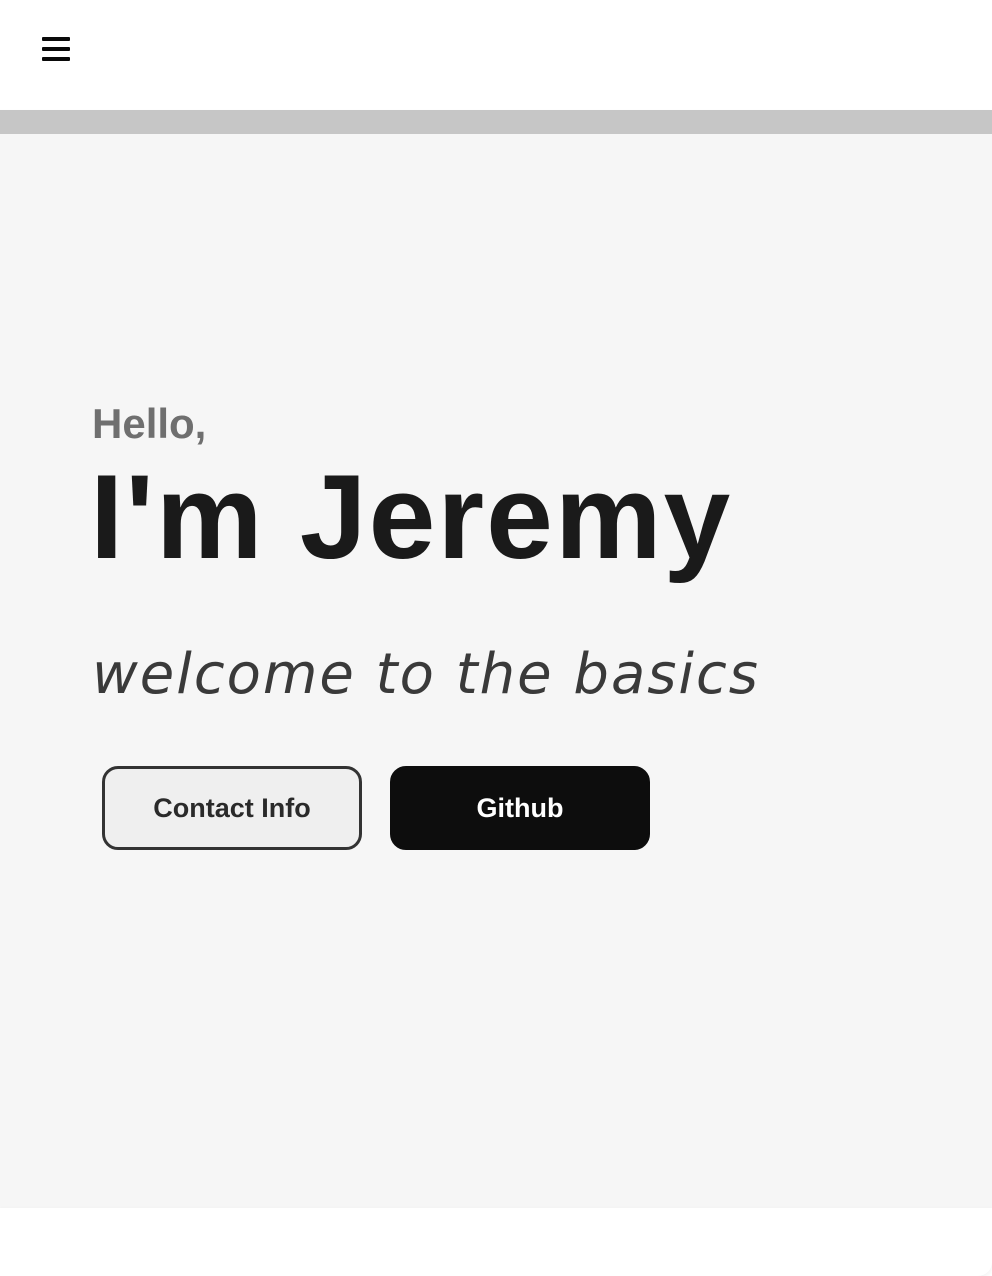  I want to click on contact-info-button: Contact Info, so click(232, 808).